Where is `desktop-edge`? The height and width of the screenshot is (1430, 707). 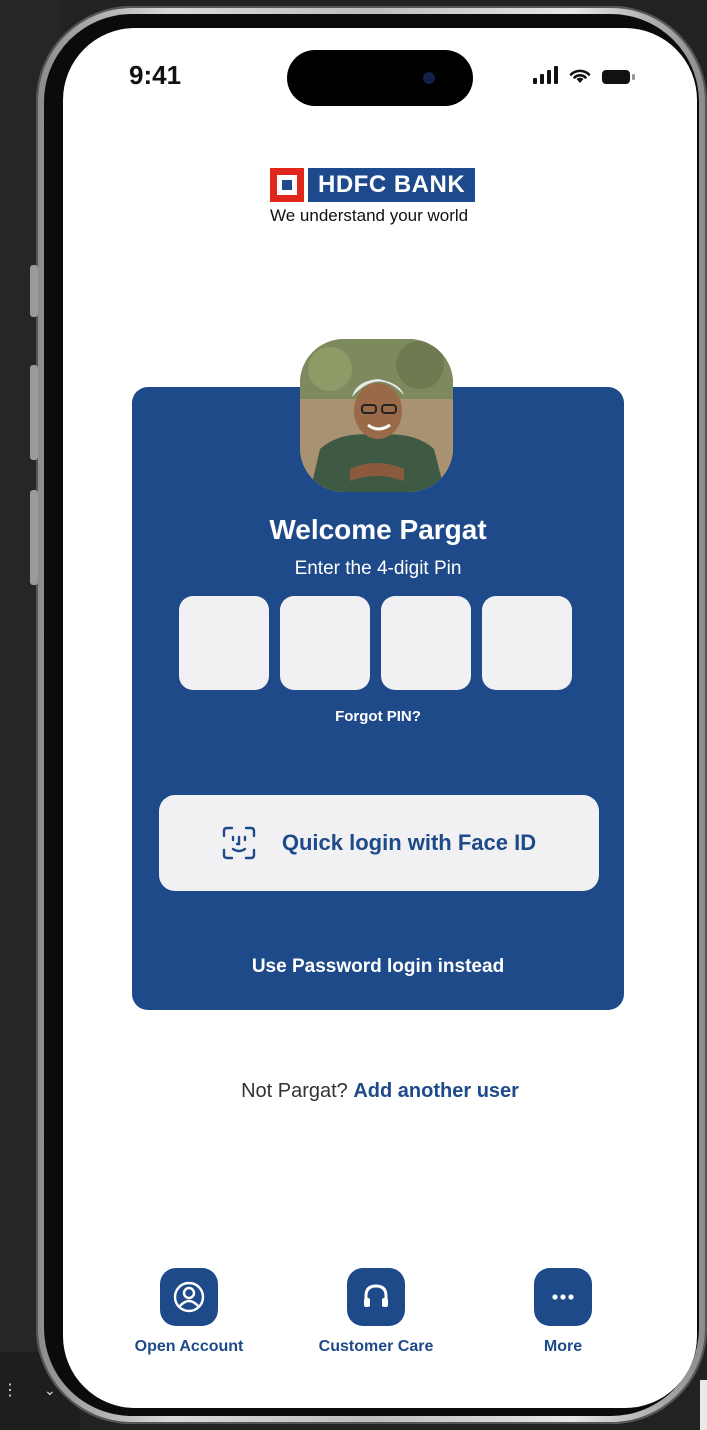 desktop-edge is located at coordinates (703, 1405).